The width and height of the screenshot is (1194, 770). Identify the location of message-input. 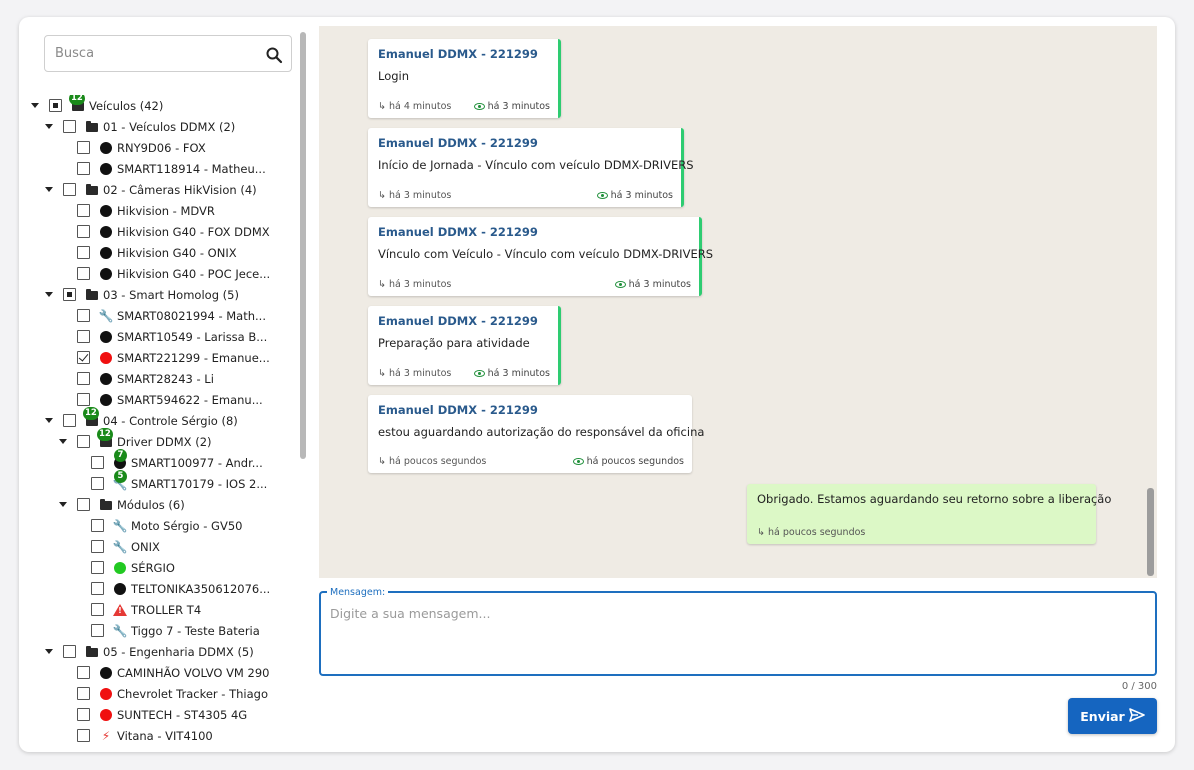
(738, 633).